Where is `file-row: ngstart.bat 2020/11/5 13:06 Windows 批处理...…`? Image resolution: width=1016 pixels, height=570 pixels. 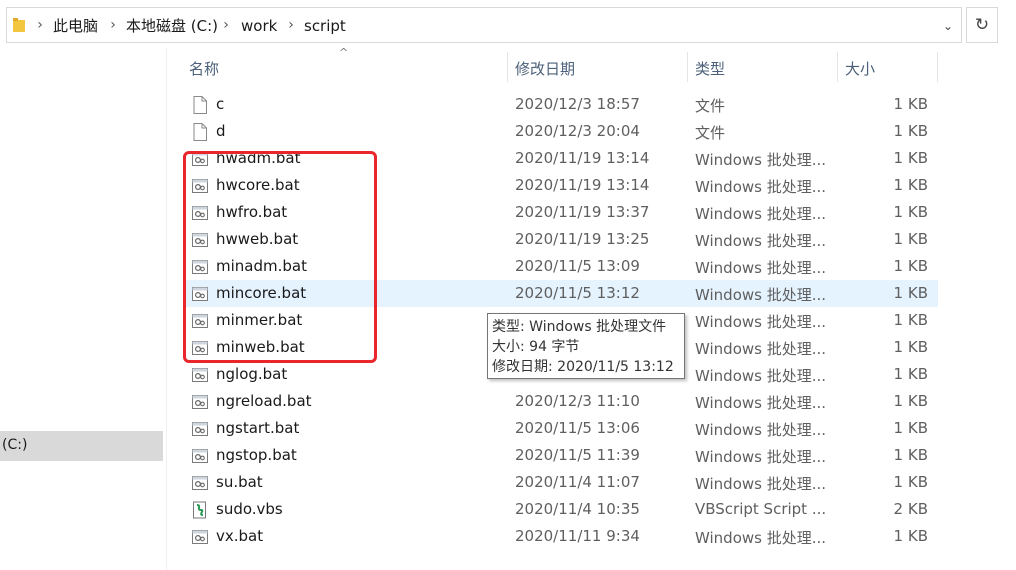
file-row: ngstart.bat 2020/11/5 13:06 Windows 批处理...… is located at coordinates (561, 428).